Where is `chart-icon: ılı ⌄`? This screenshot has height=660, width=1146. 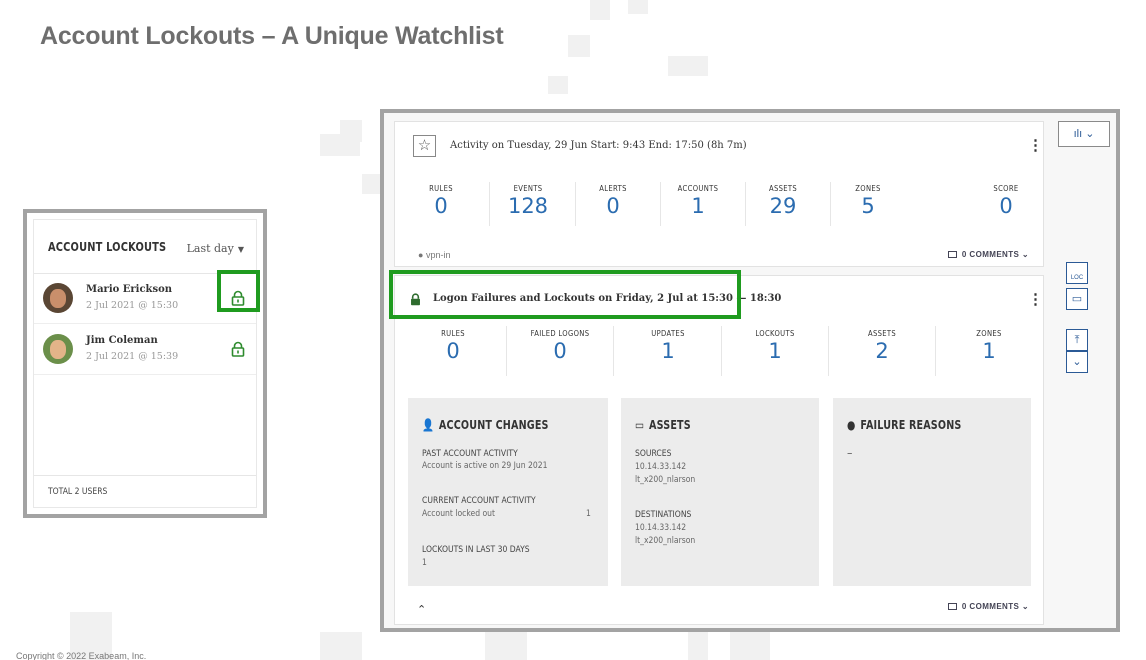
chart-icon: ılı ⌄ is located at coordinates (1084, 134).